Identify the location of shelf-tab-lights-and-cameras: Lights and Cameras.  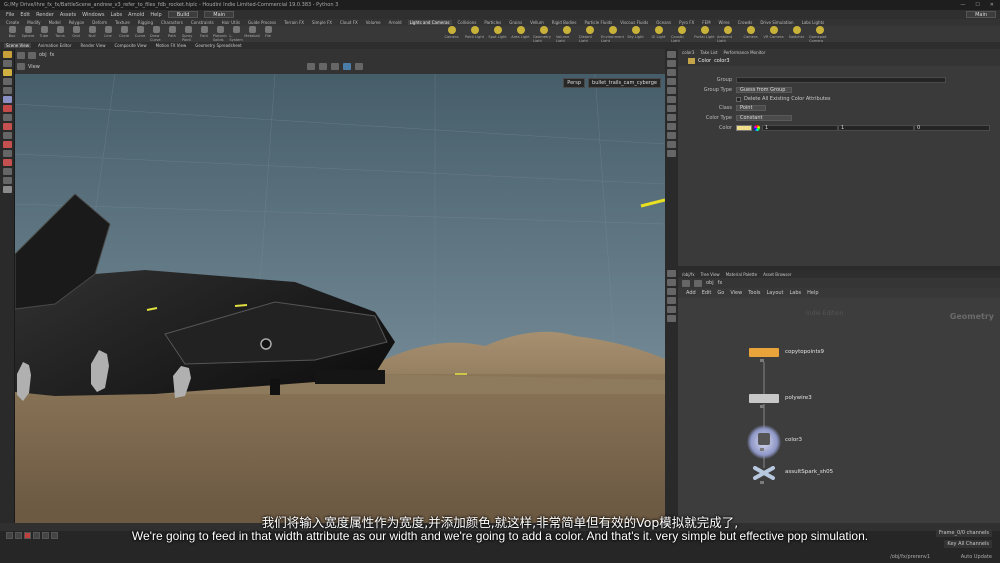
(429, 22).